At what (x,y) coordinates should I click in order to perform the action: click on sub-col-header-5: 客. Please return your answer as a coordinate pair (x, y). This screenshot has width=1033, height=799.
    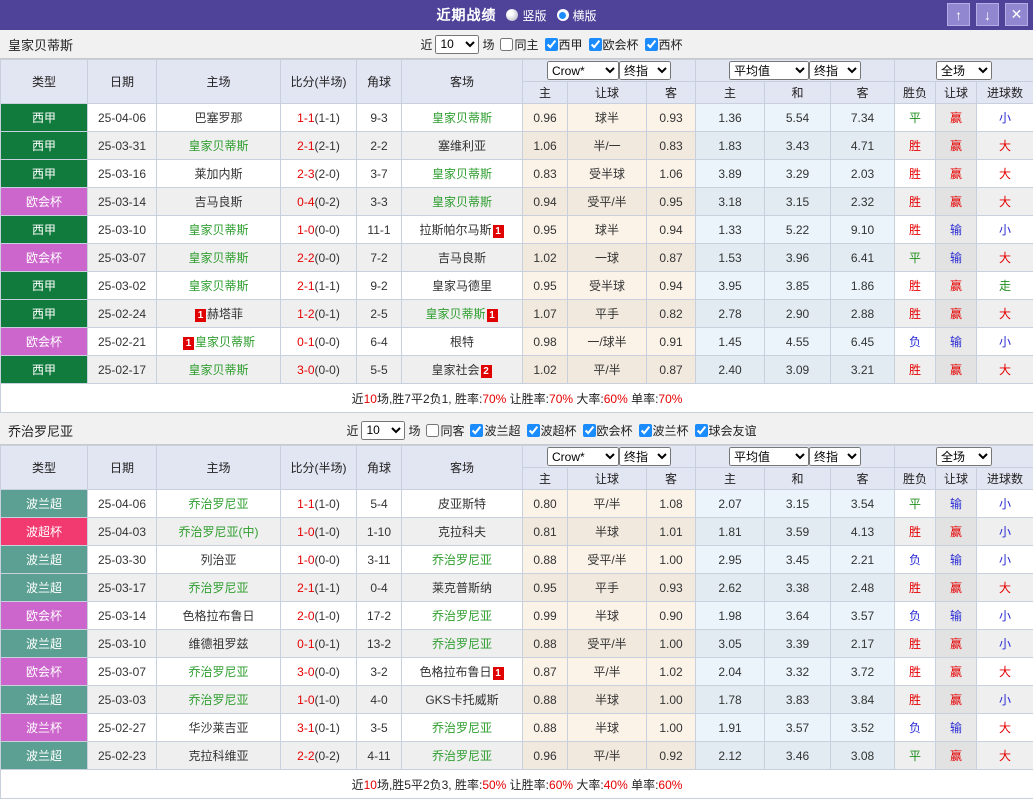
    Looking at the image, I should click on (863, 93).